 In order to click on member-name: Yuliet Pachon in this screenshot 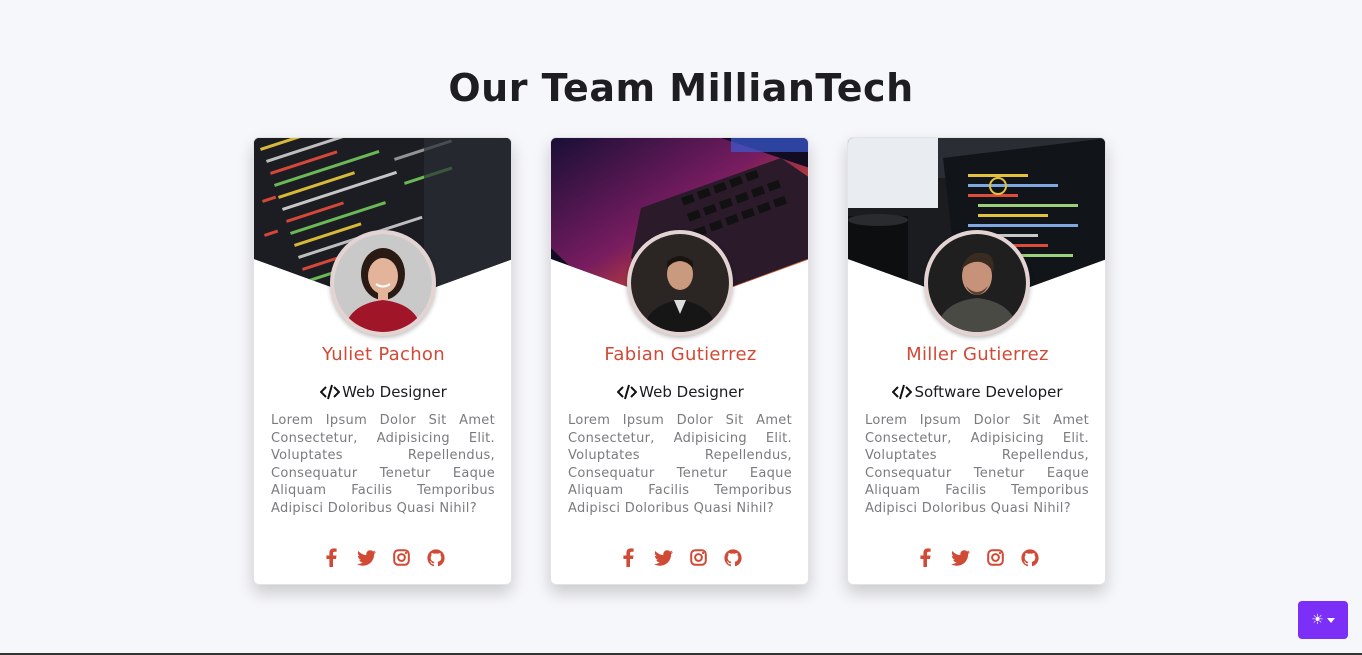, I will do `click(383, 354)`.